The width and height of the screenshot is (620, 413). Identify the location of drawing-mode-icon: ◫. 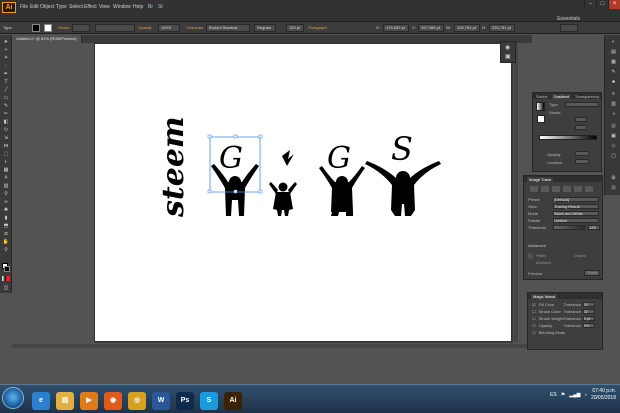
(6, 288).